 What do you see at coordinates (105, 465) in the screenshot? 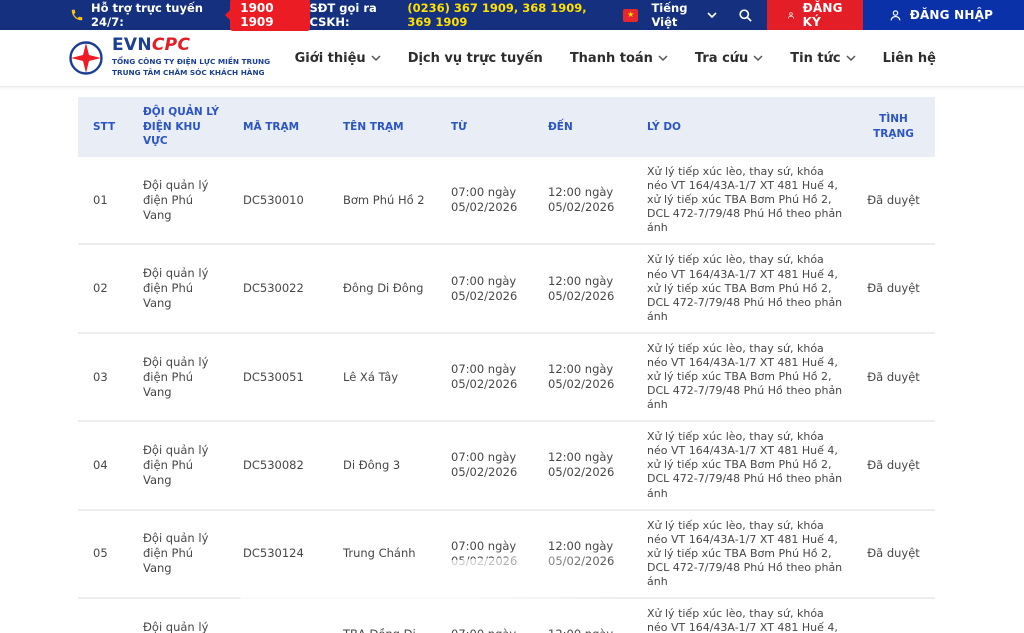
I see `cell-stt: 04` at bounding box center [105, 465].